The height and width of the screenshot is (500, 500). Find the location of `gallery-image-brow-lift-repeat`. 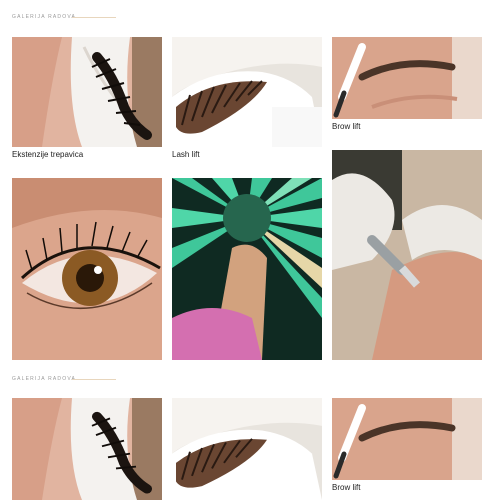

gallery-image-brow-lift-repeat is located at coordinates (407, 439).